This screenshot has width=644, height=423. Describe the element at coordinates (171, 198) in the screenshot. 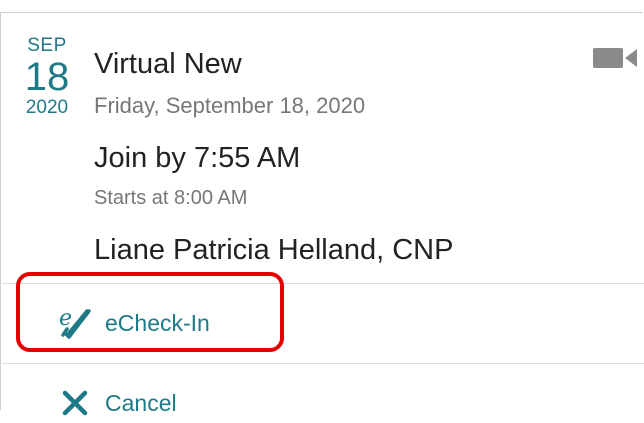

I see `start-time: Starts at 8:00 AM` at that location.